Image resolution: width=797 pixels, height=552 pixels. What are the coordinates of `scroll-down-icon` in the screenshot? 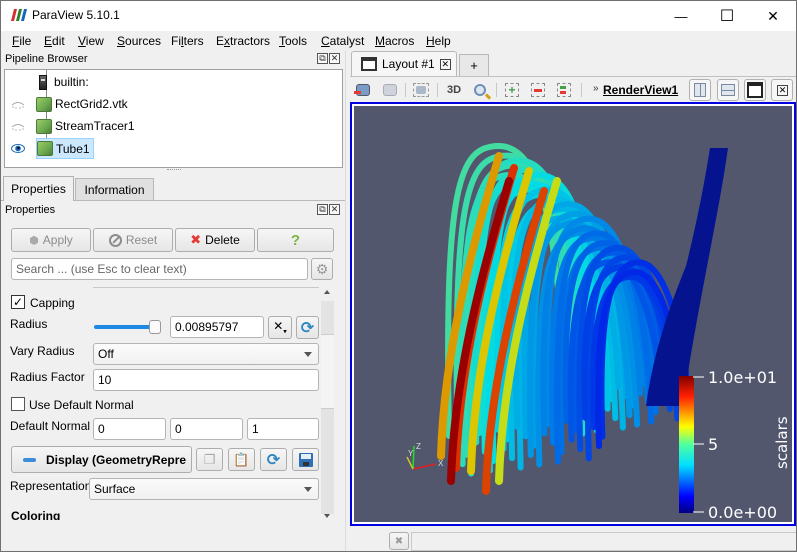 It's located at (327, 516).